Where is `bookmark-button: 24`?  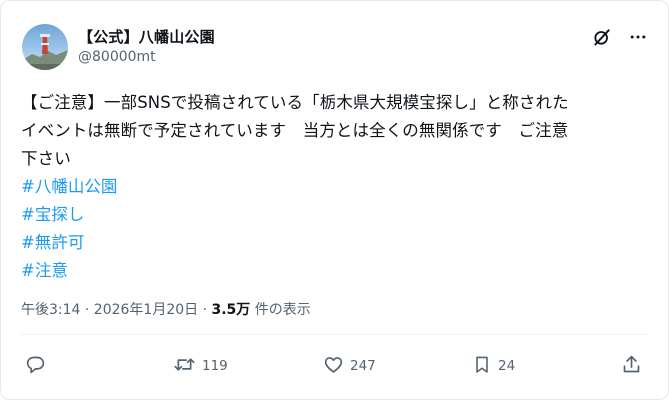
bookmark-button: 24 is located at coordinates (493, 366).